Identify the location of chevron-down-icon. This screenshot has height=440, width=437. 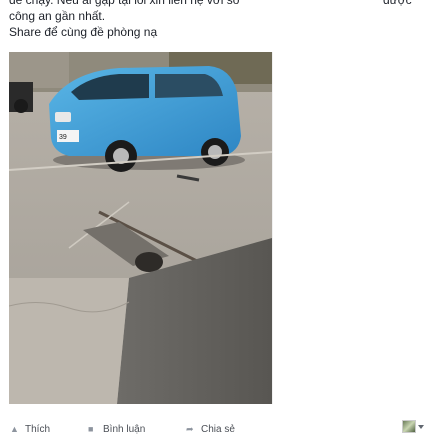
(421, 426).